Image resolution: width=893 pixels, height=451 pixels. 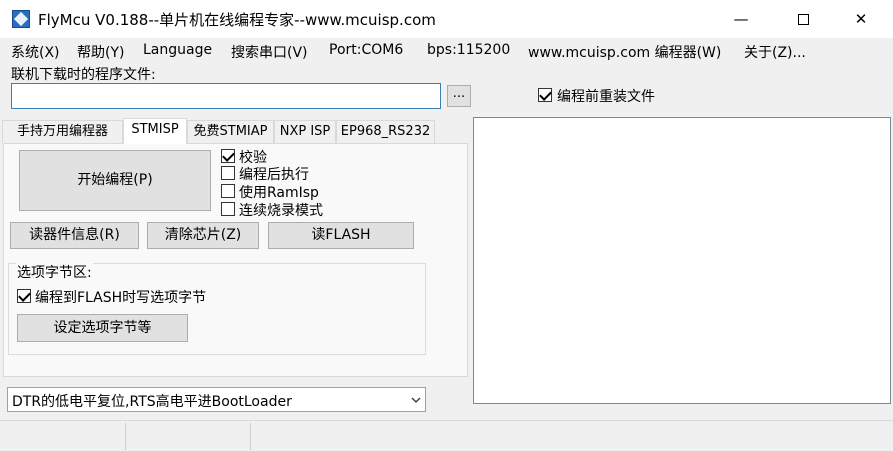 What do you see at coordinates (177, 50) in the screenshot?
I see `menu-language: Language` at bounding box center [177, 50].